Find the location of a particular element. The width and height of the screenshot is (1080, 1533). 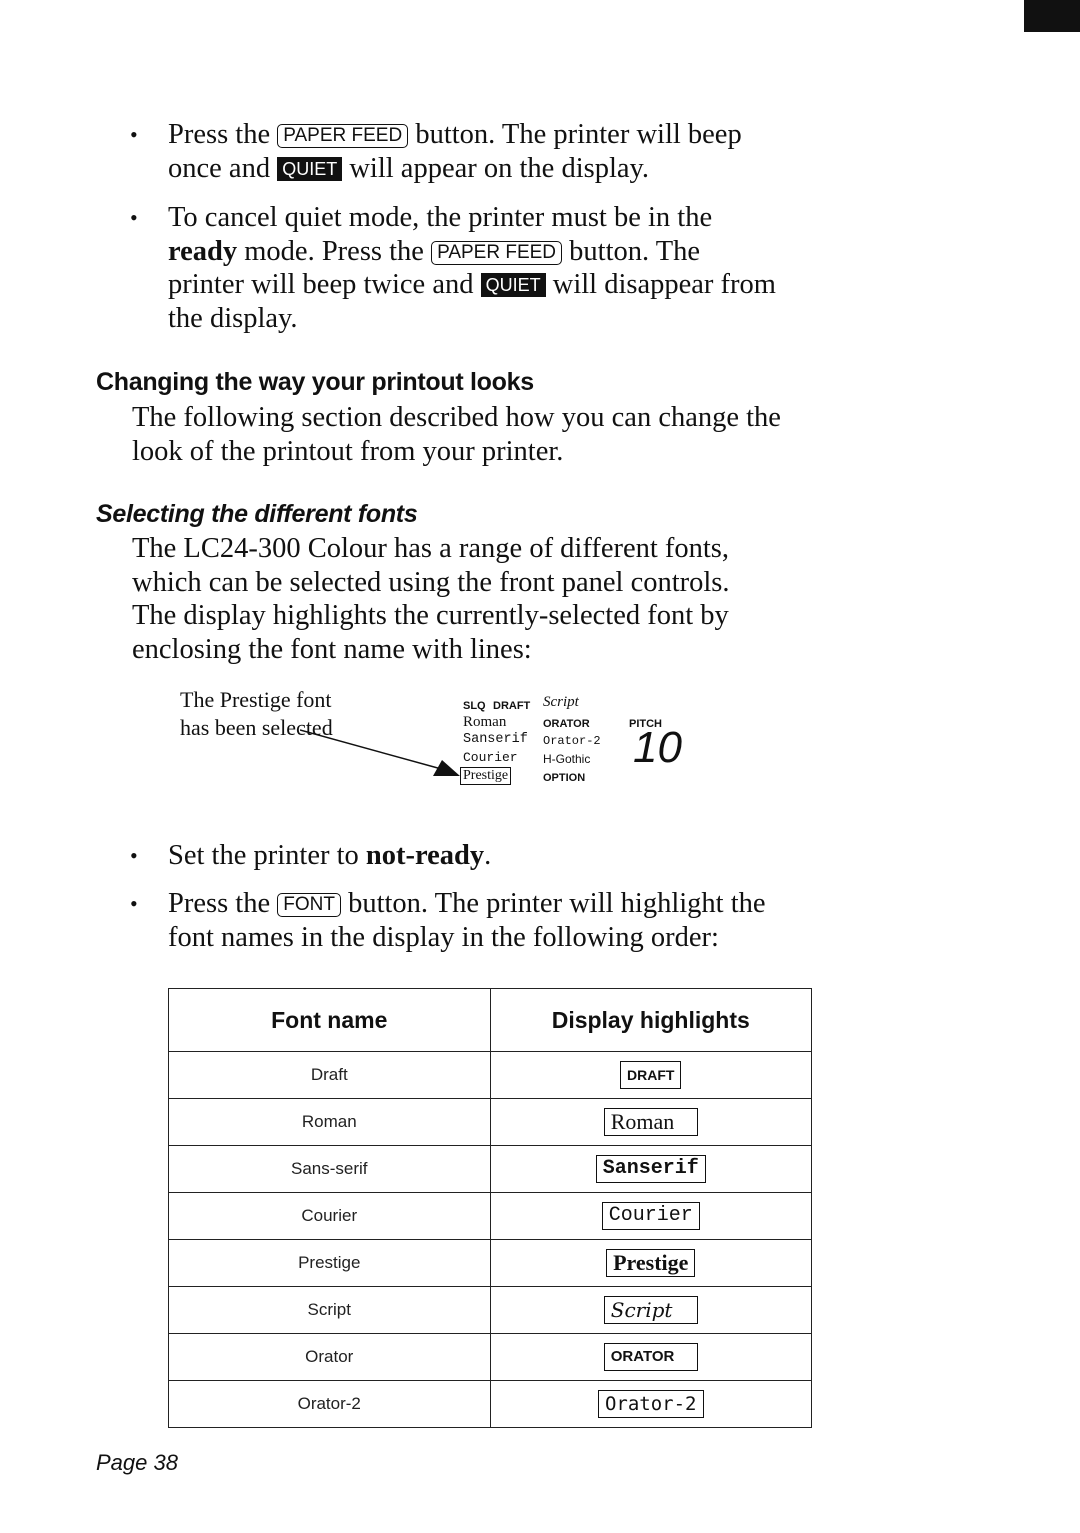

display-cell: ORATOR is located at coordinates (650, 1357).